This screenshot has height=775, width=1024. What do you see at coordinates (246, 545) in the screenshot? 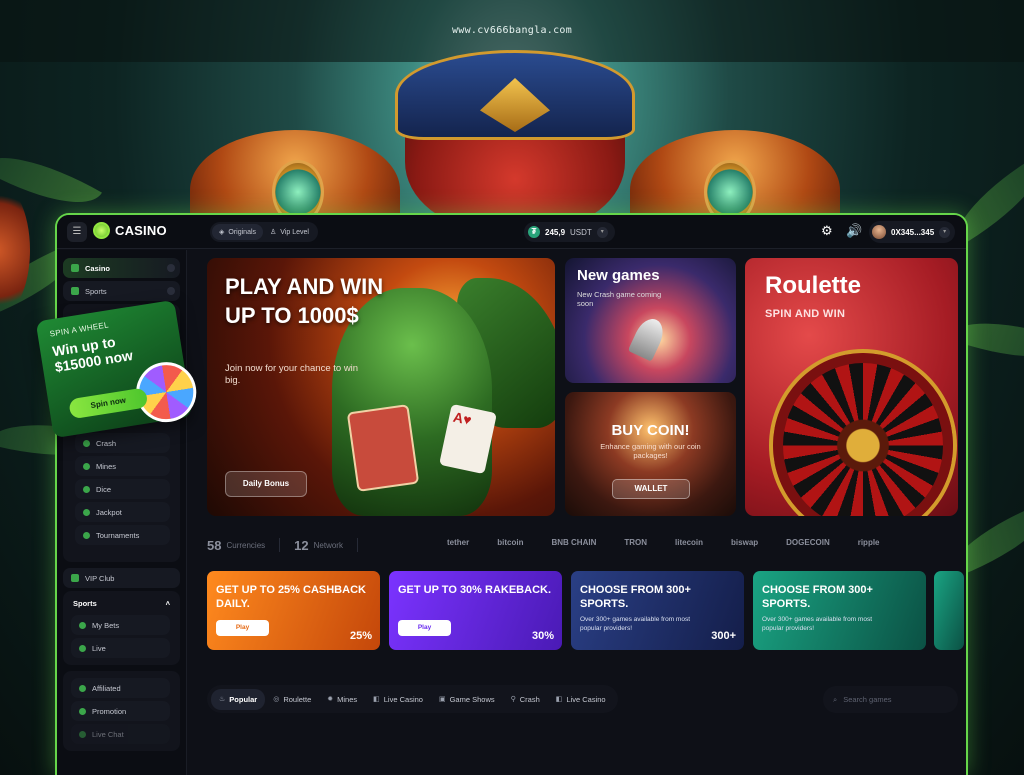
I see `currencies-label: Currencies` at bounding box center [246, 545].